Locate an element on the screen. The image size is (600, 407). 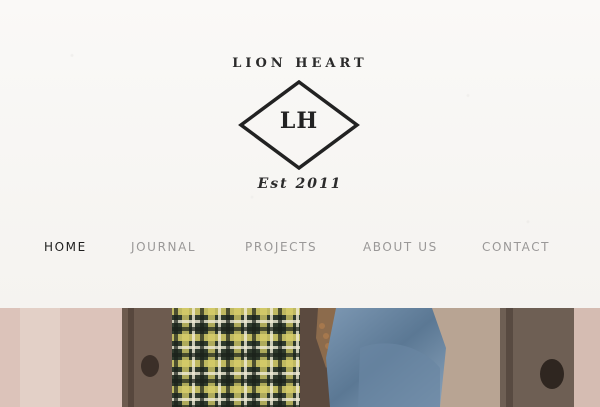
main-navigation: HOME JOURNAL PROJECTS ABOUT US CONTACT is located at coordinates (300, 248).